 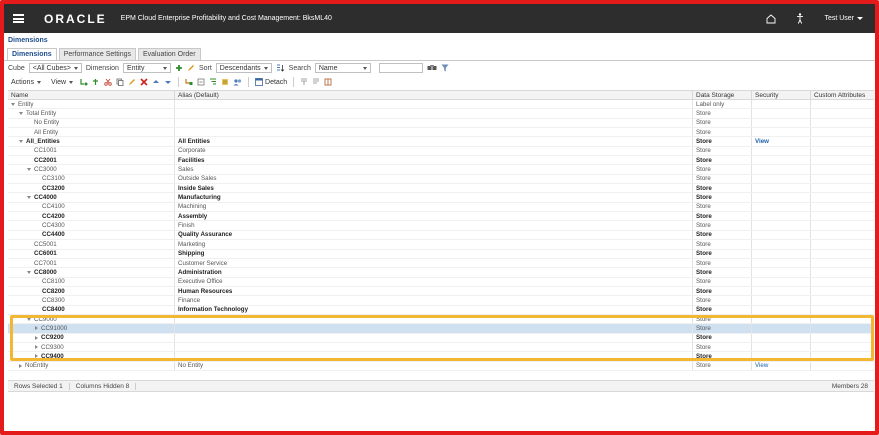 What do you see at coordinates (146, 68) in the screenshot?
I see `dimension-select: Entity` at bounding box center [146, 68].